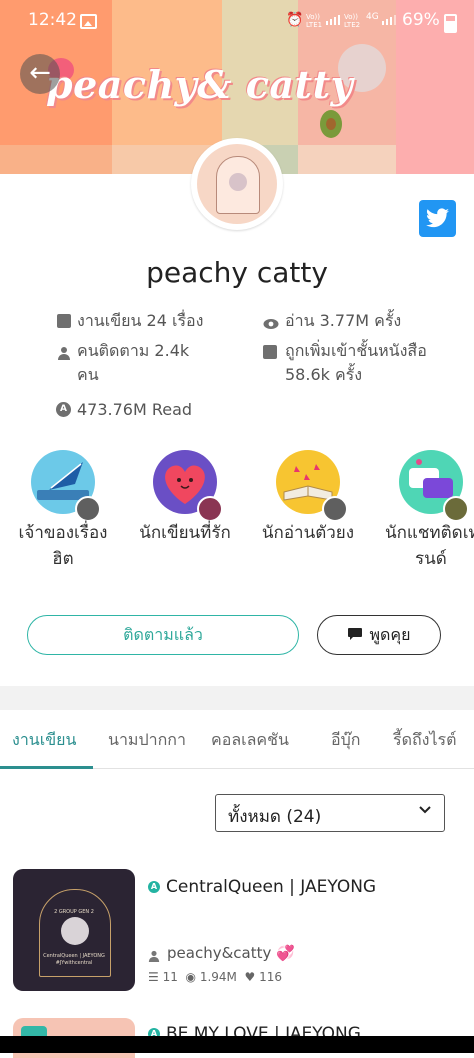  Describe the element at coordinates (147, 740) in the screenshot. I see `tab-pen-names: นามปากกา` at that location.